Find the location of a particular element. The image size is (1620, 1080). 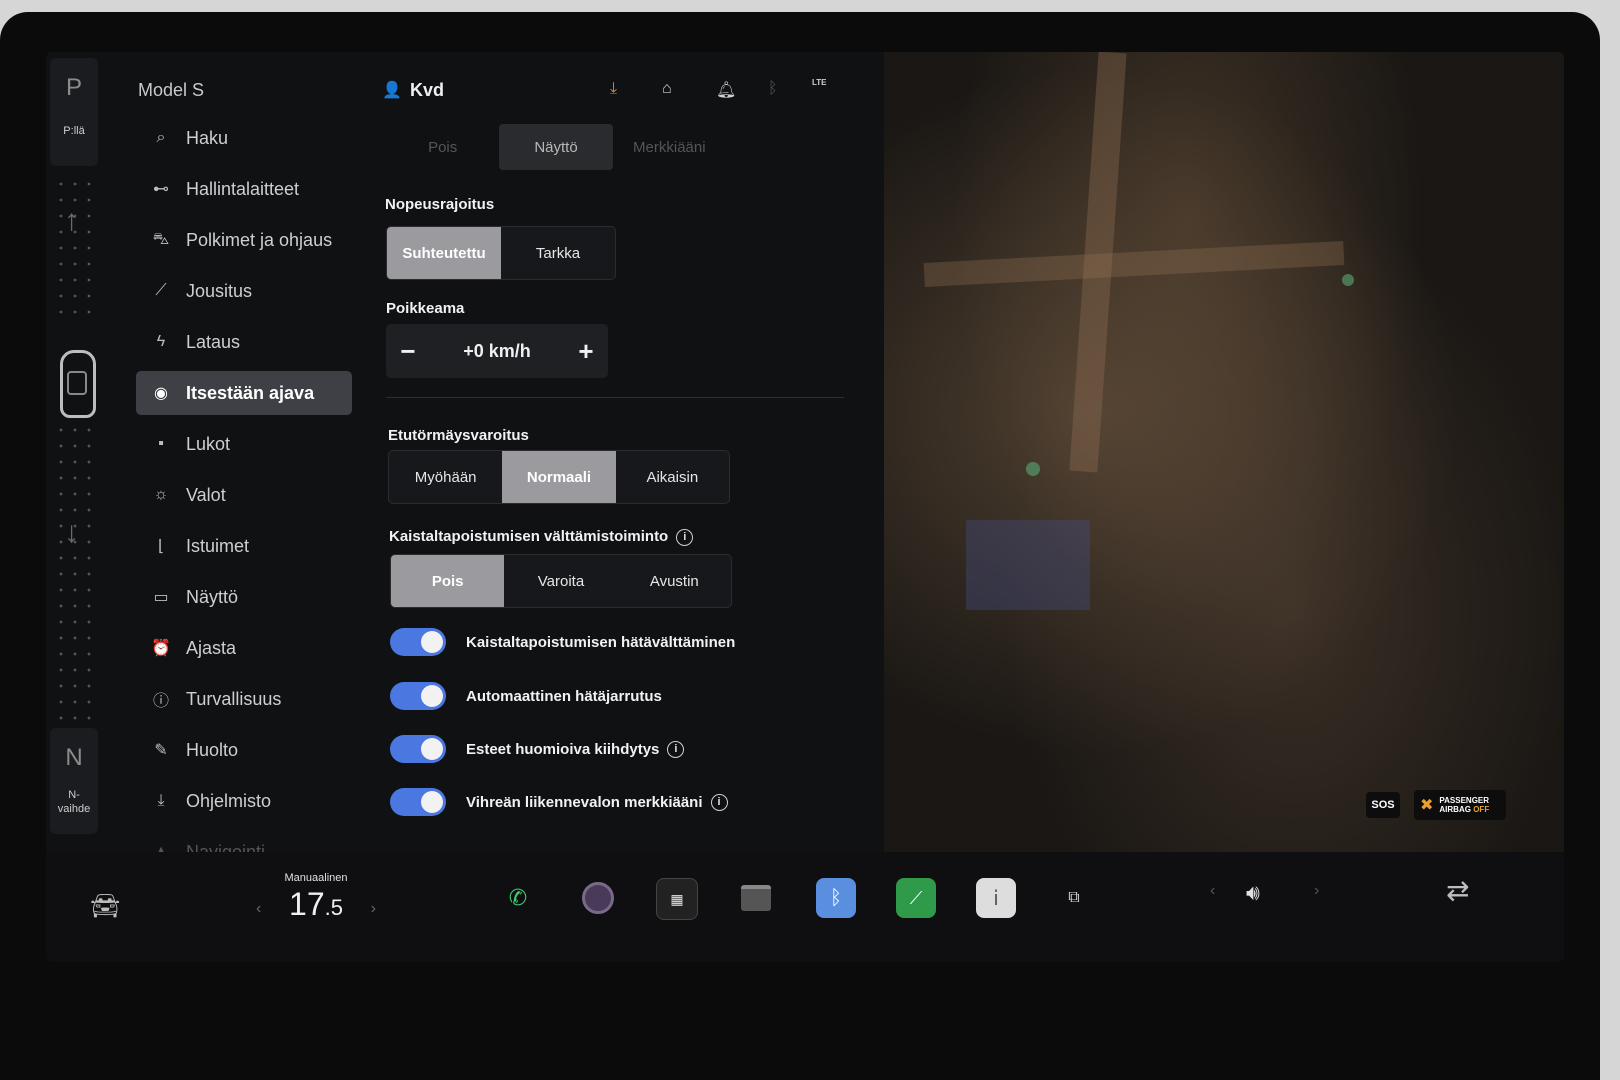

lane-departure-off: Pois is located at coordinates (448, 581).